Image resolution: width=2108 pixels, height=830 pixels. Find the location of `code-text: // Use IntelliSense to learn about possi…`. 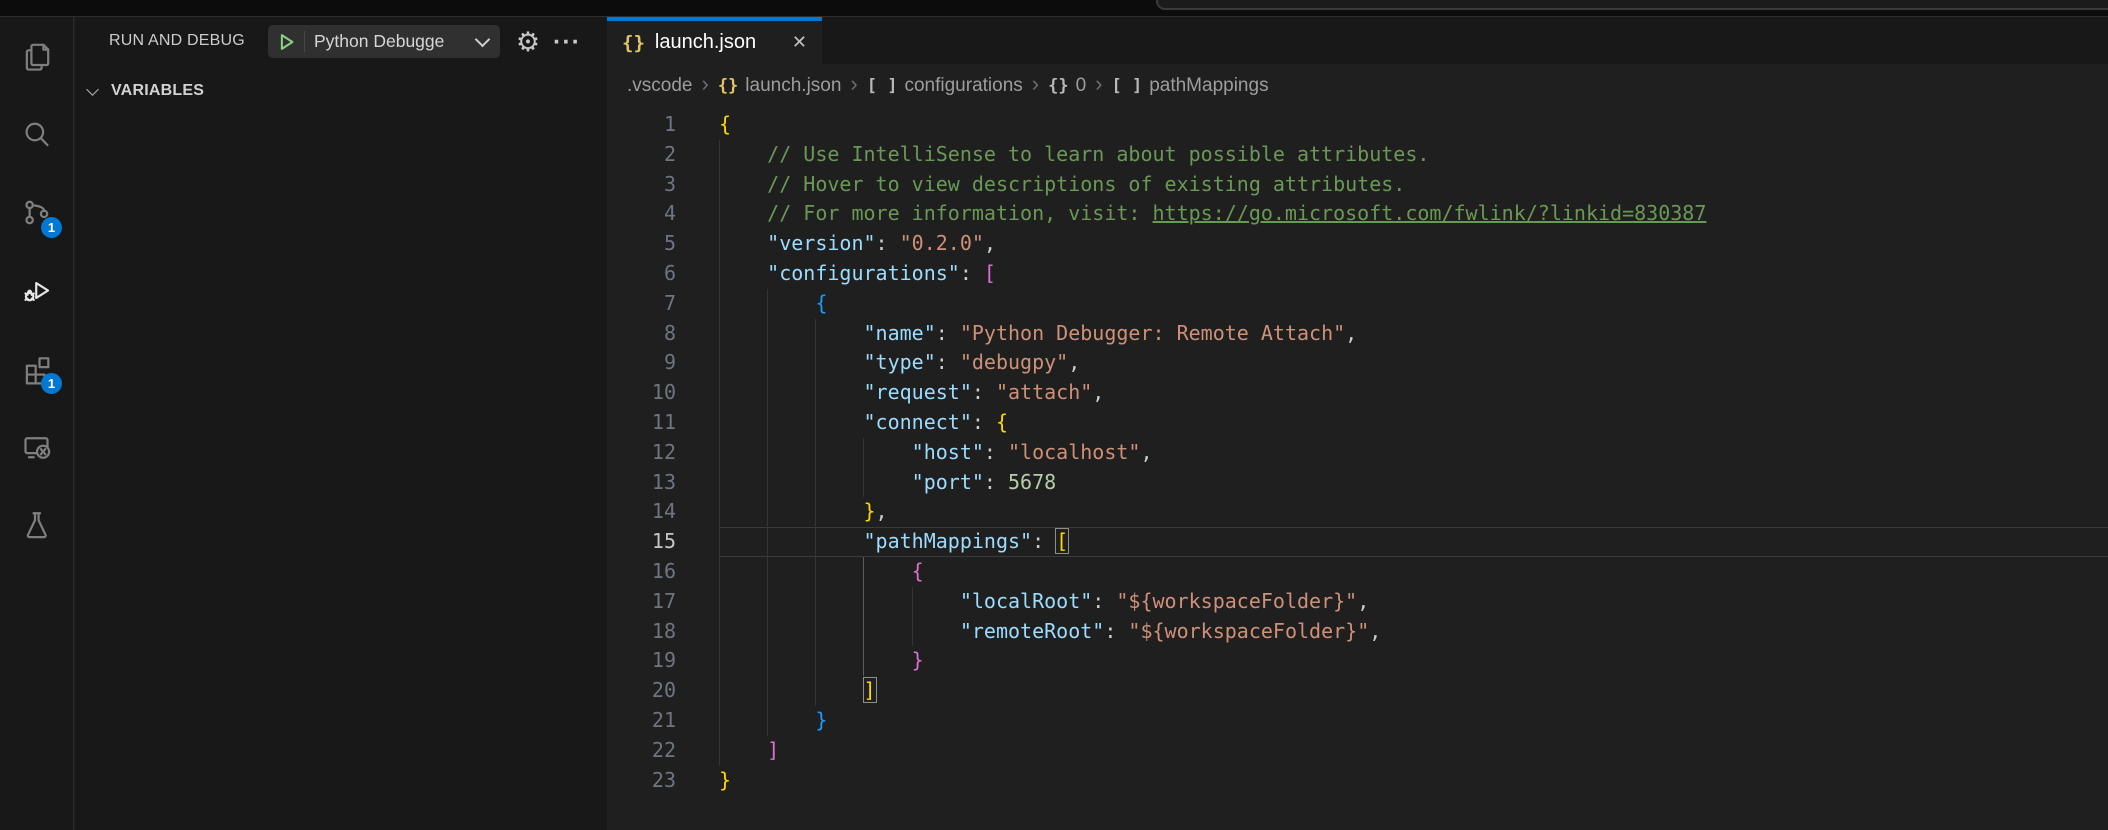

code-text: // Use IntelliSense to learn about possi… is located at coordinates (1074, 154).